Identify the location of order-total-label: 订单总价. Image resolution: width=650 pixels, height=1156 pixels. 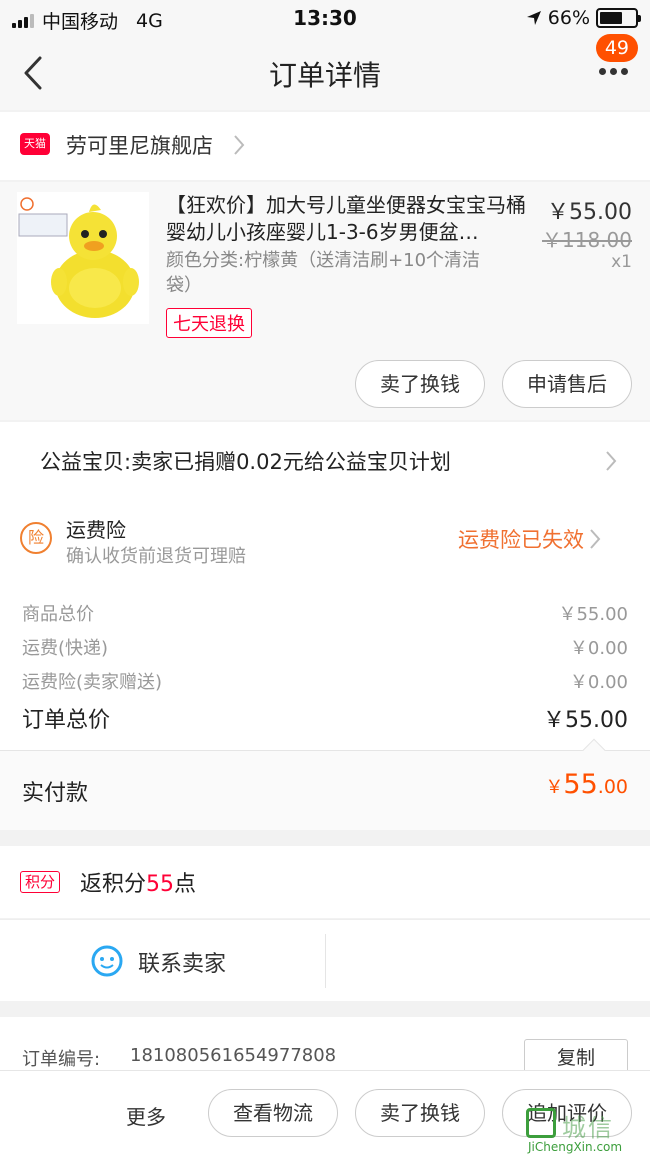
(66, 720).